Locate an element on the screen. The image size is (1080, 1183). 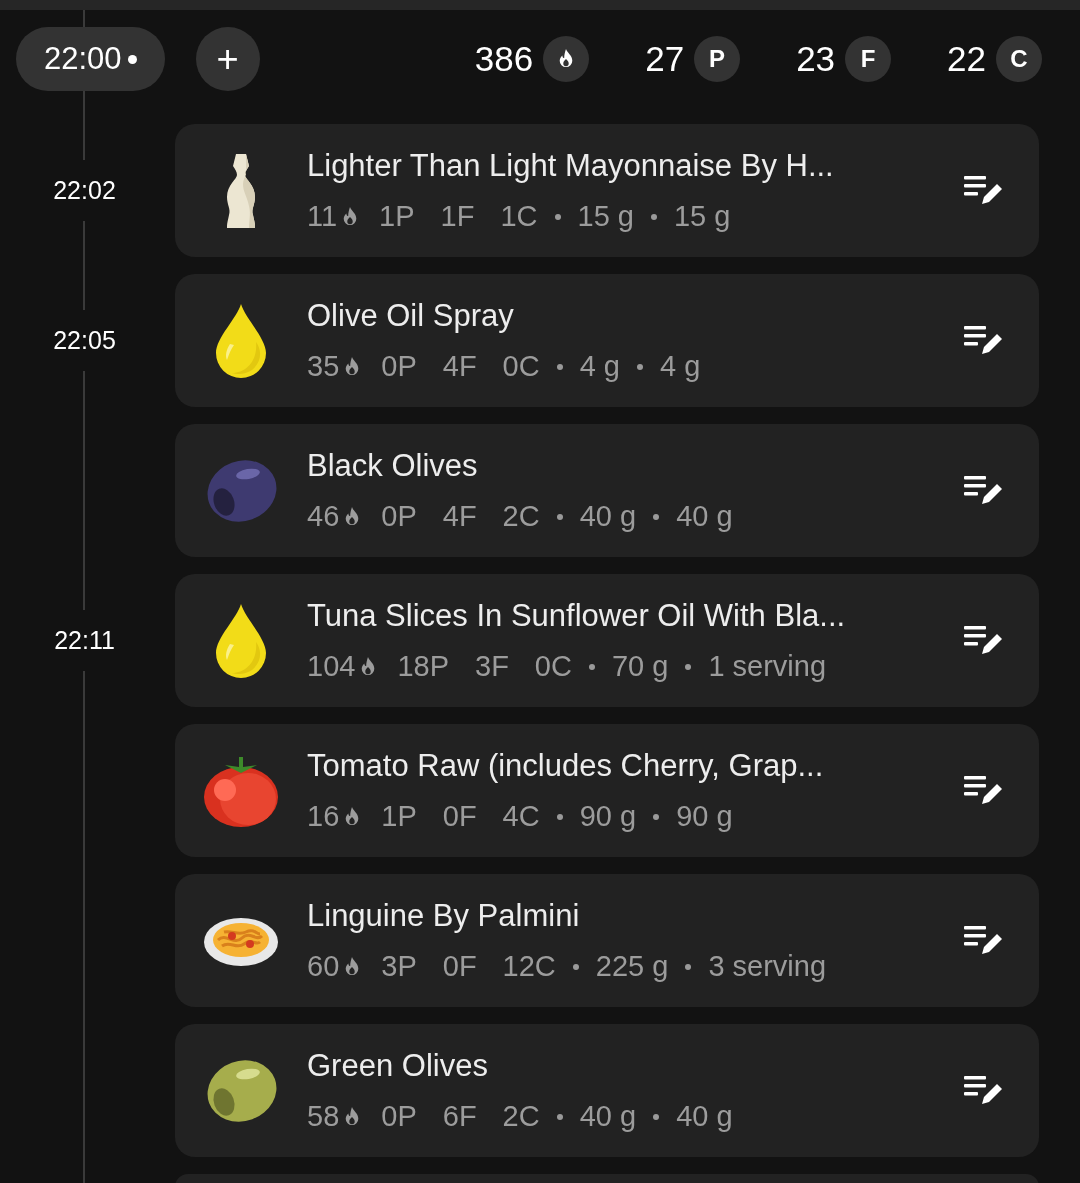
weight-value: 90 g is located at coordinates (608, 816).